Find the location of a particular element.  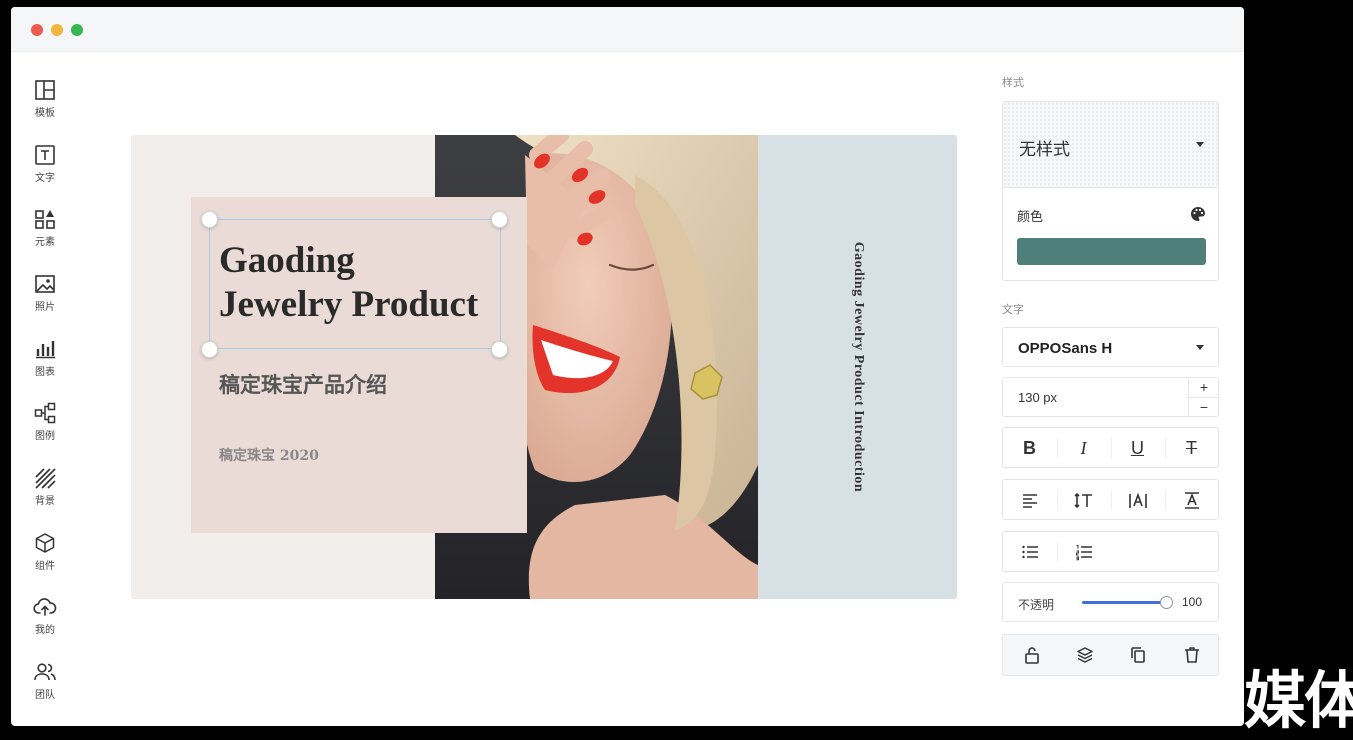

sidebar-item-charts: 图表 is located at coordinates (45, 364).